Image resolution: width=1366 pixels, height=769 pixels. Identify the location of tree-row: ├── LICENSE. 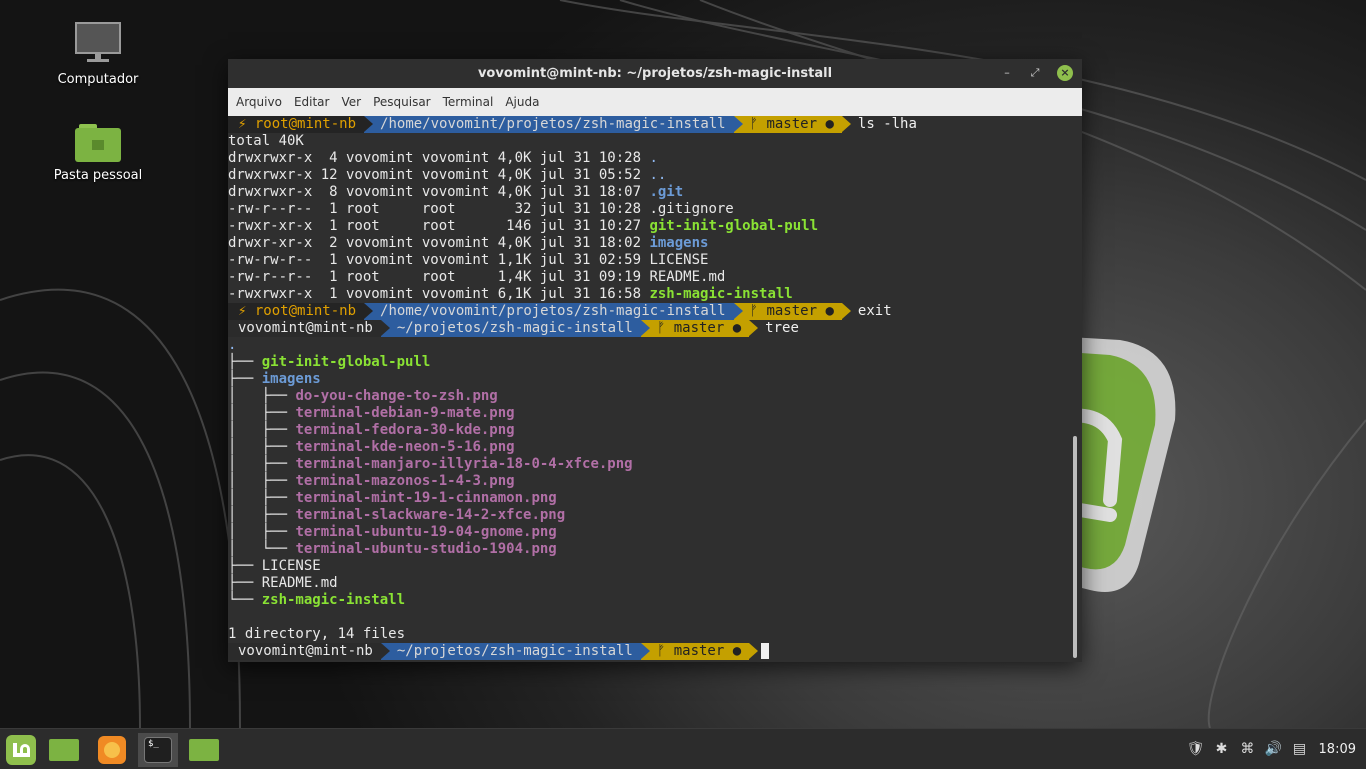
(651, 566).